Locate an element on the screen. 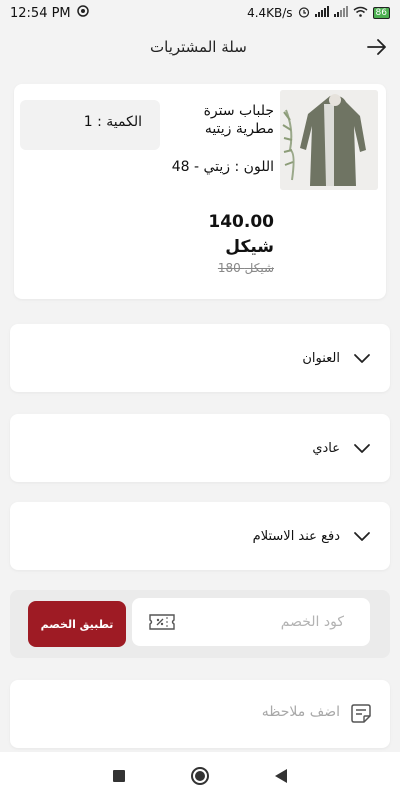 Image resolution: width=400 pixels, height=800 pixels. app-header: سلة المشتريات is located at coordinates (200, 47).